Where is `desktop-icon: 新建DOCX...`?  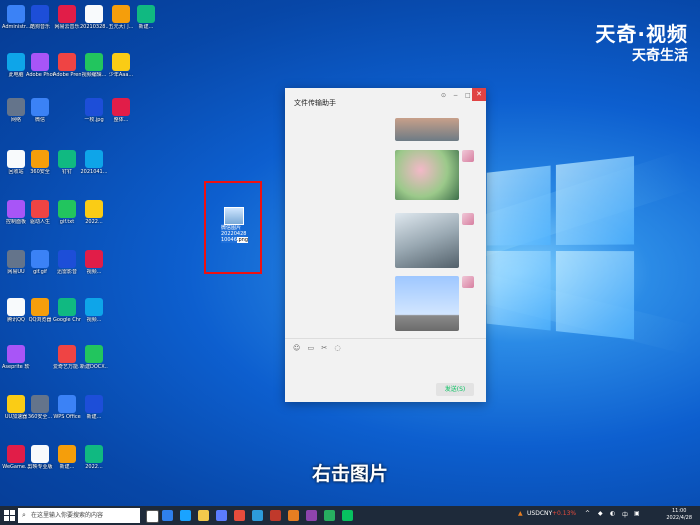
desktop-icon: 新建DOCX... is located at coordinates (94, 357).